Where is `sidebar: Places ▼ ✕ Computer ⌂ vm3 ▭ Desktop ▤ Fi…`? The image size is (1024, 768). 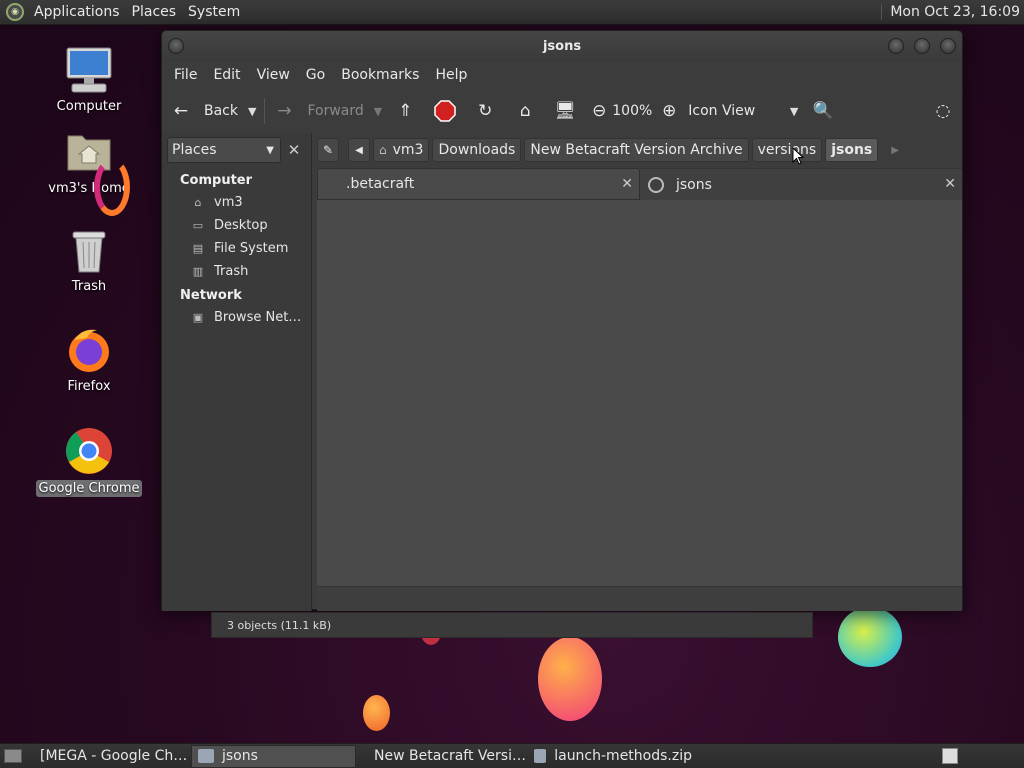
sidebar: Places ▼ ✕ Computer ⌂ vm3 ▭ Desktop ▤ Fi… is located at coordinates (237, 372).